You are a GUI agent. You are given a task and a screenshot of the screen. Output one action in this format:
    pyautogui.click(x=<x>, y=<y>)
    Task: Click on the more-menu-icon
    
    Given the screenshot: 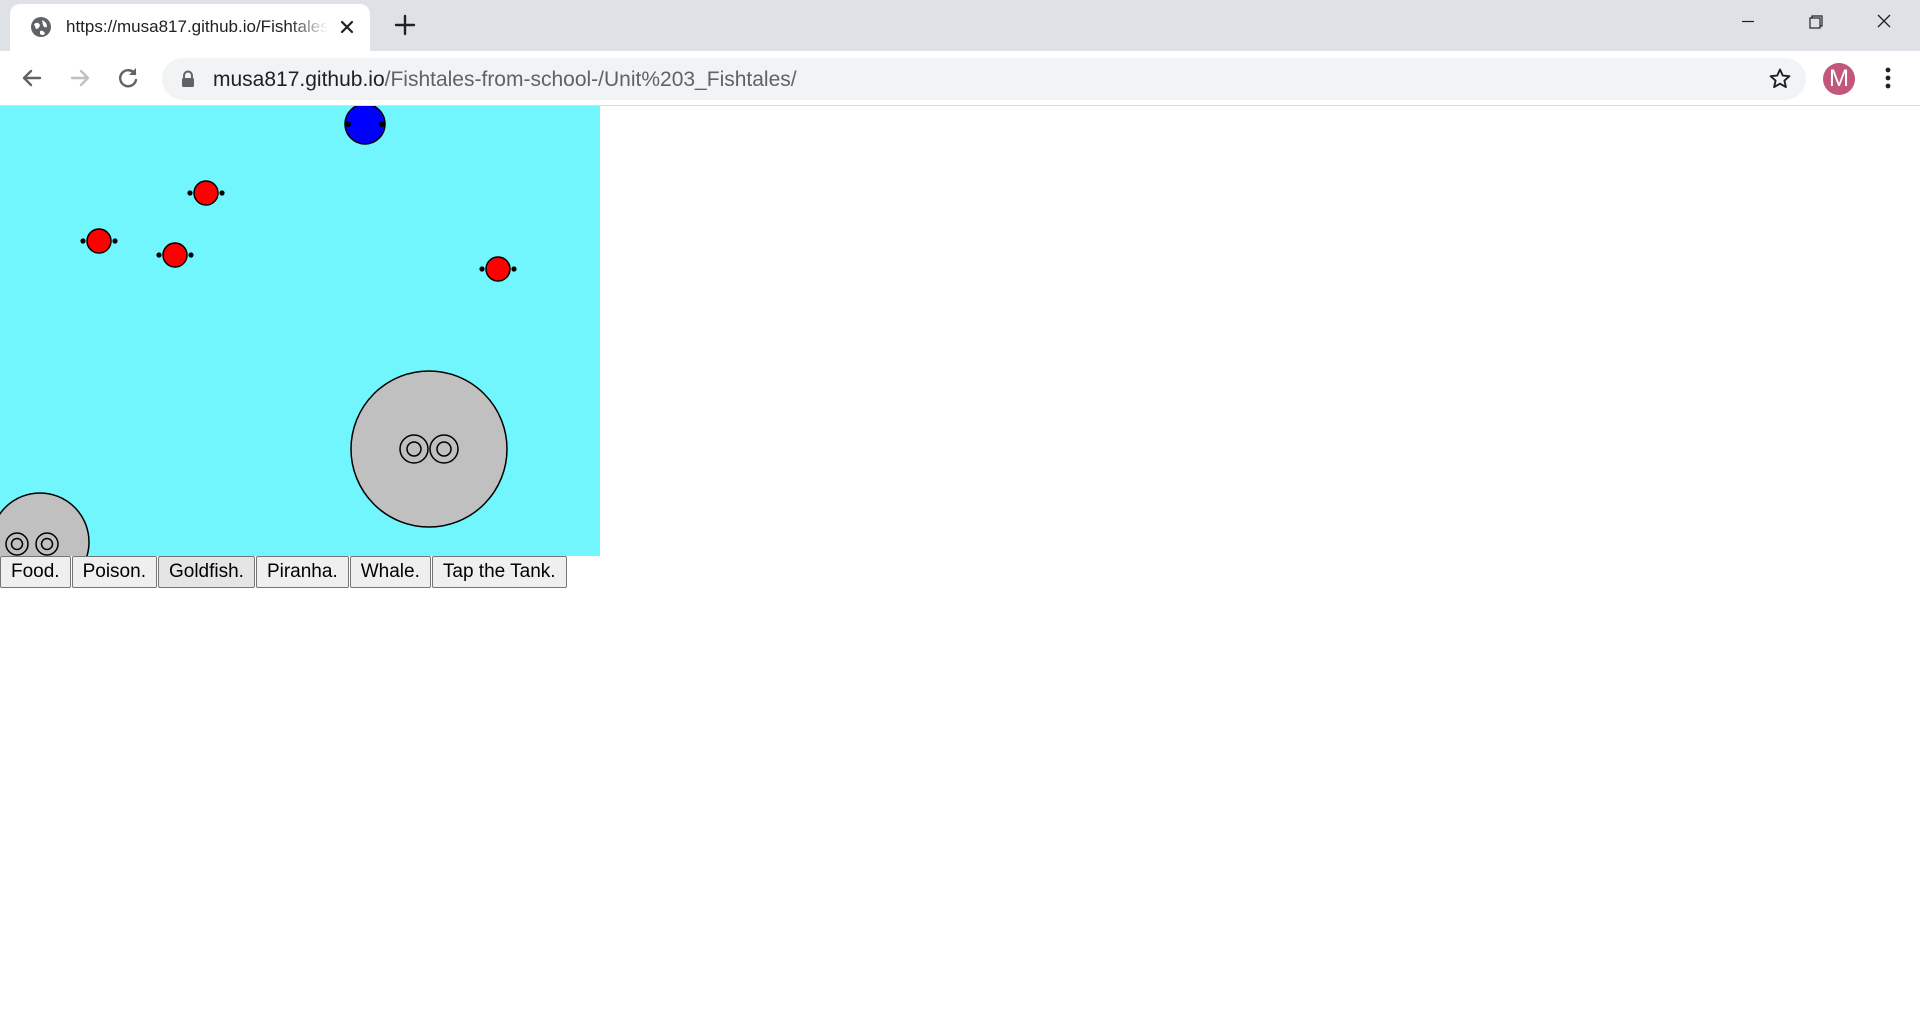 What is the action you would take?
    pyautogui.click(x=1888, y=78)
    